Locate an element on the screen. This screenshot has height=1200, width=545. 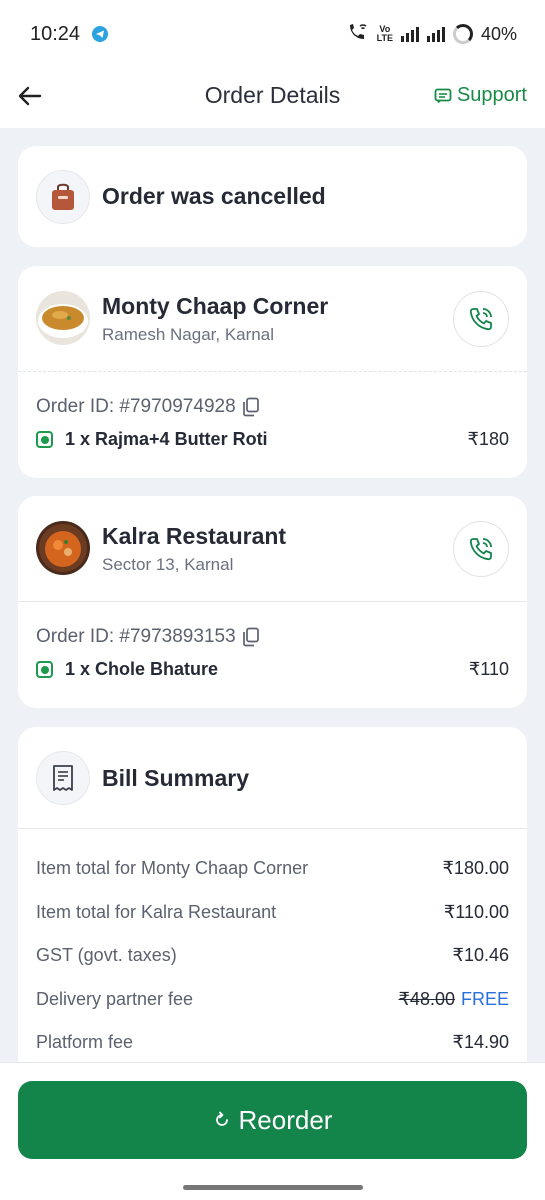
support-label: Support is located at coordinates (491, 95).